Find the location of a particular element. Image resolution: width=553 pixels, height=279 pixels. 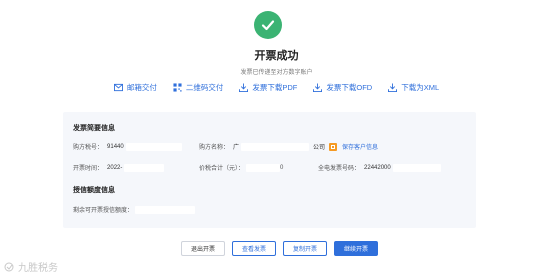

credit-remaining-label: 剩余可开票授信额度： is located at coordinates (103, 211).